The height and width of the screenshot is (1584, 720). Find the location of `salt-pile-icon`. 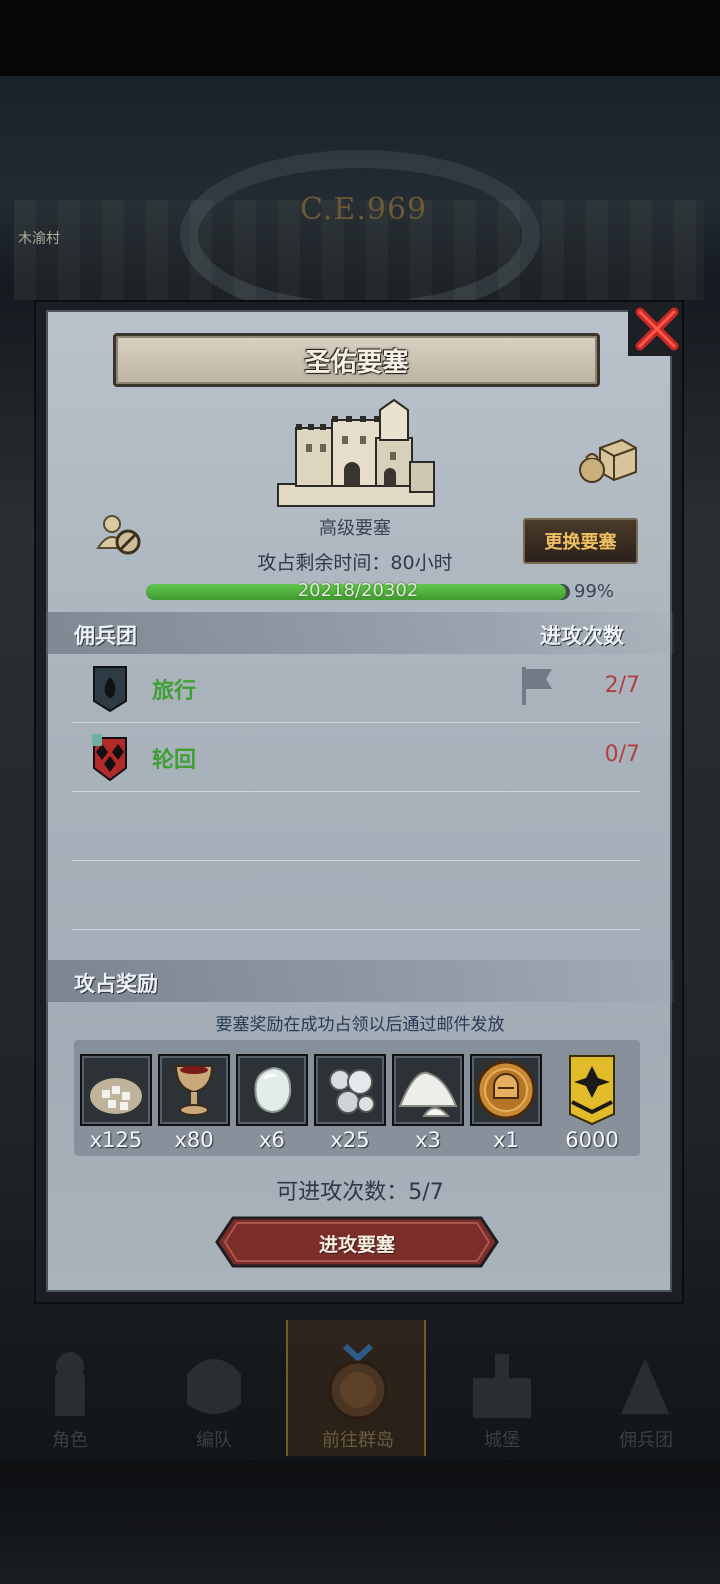

salt-pile-icon is located at coordinates (428, 1094).